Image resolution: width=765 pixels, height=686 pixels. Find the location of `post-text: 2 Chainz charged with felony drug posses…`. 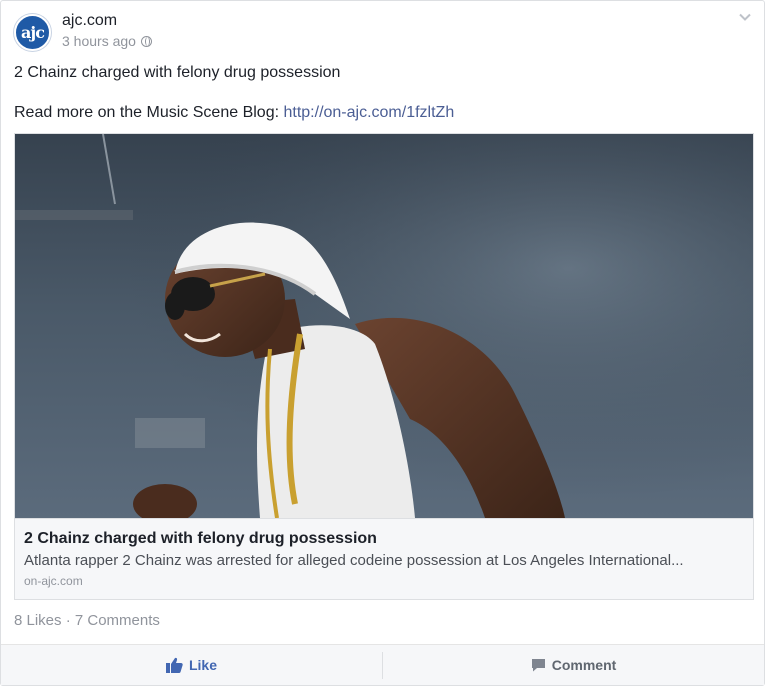

post-text: 2 Chainz charged with felony drug posses… is located at coordinates (384, 103).